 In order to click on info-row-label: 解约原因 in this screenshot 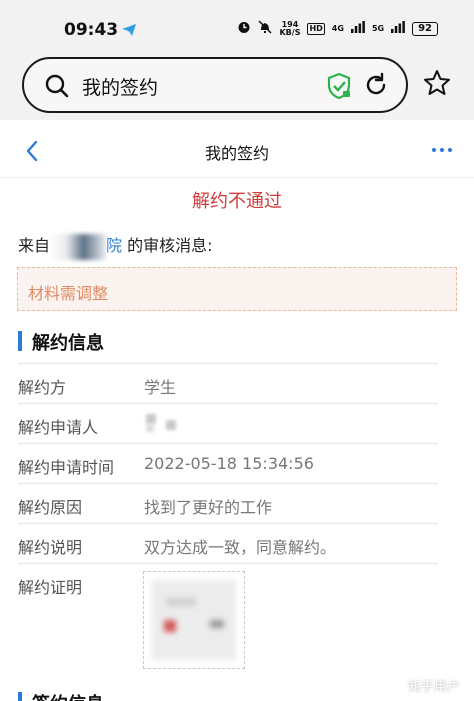, I will do `click(50, 507)`.